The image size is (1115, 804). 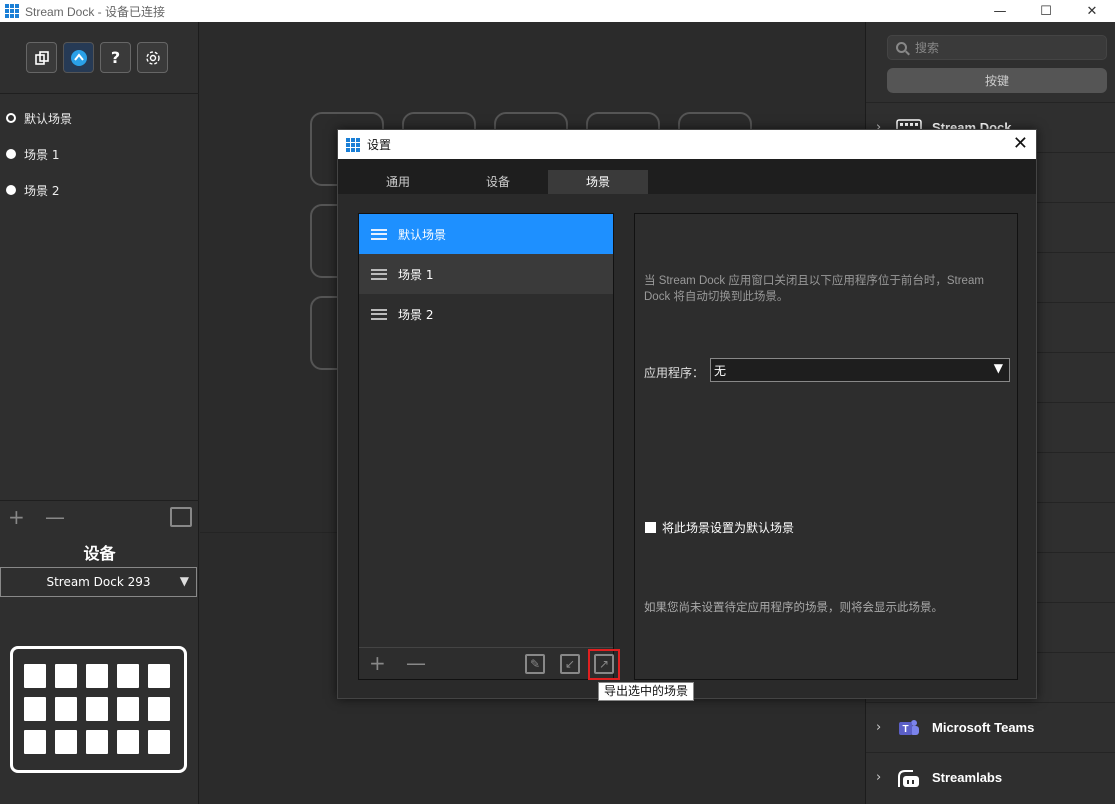 I want to click on list-item-scene-1: 场景 1, so click(x=486, y=274).